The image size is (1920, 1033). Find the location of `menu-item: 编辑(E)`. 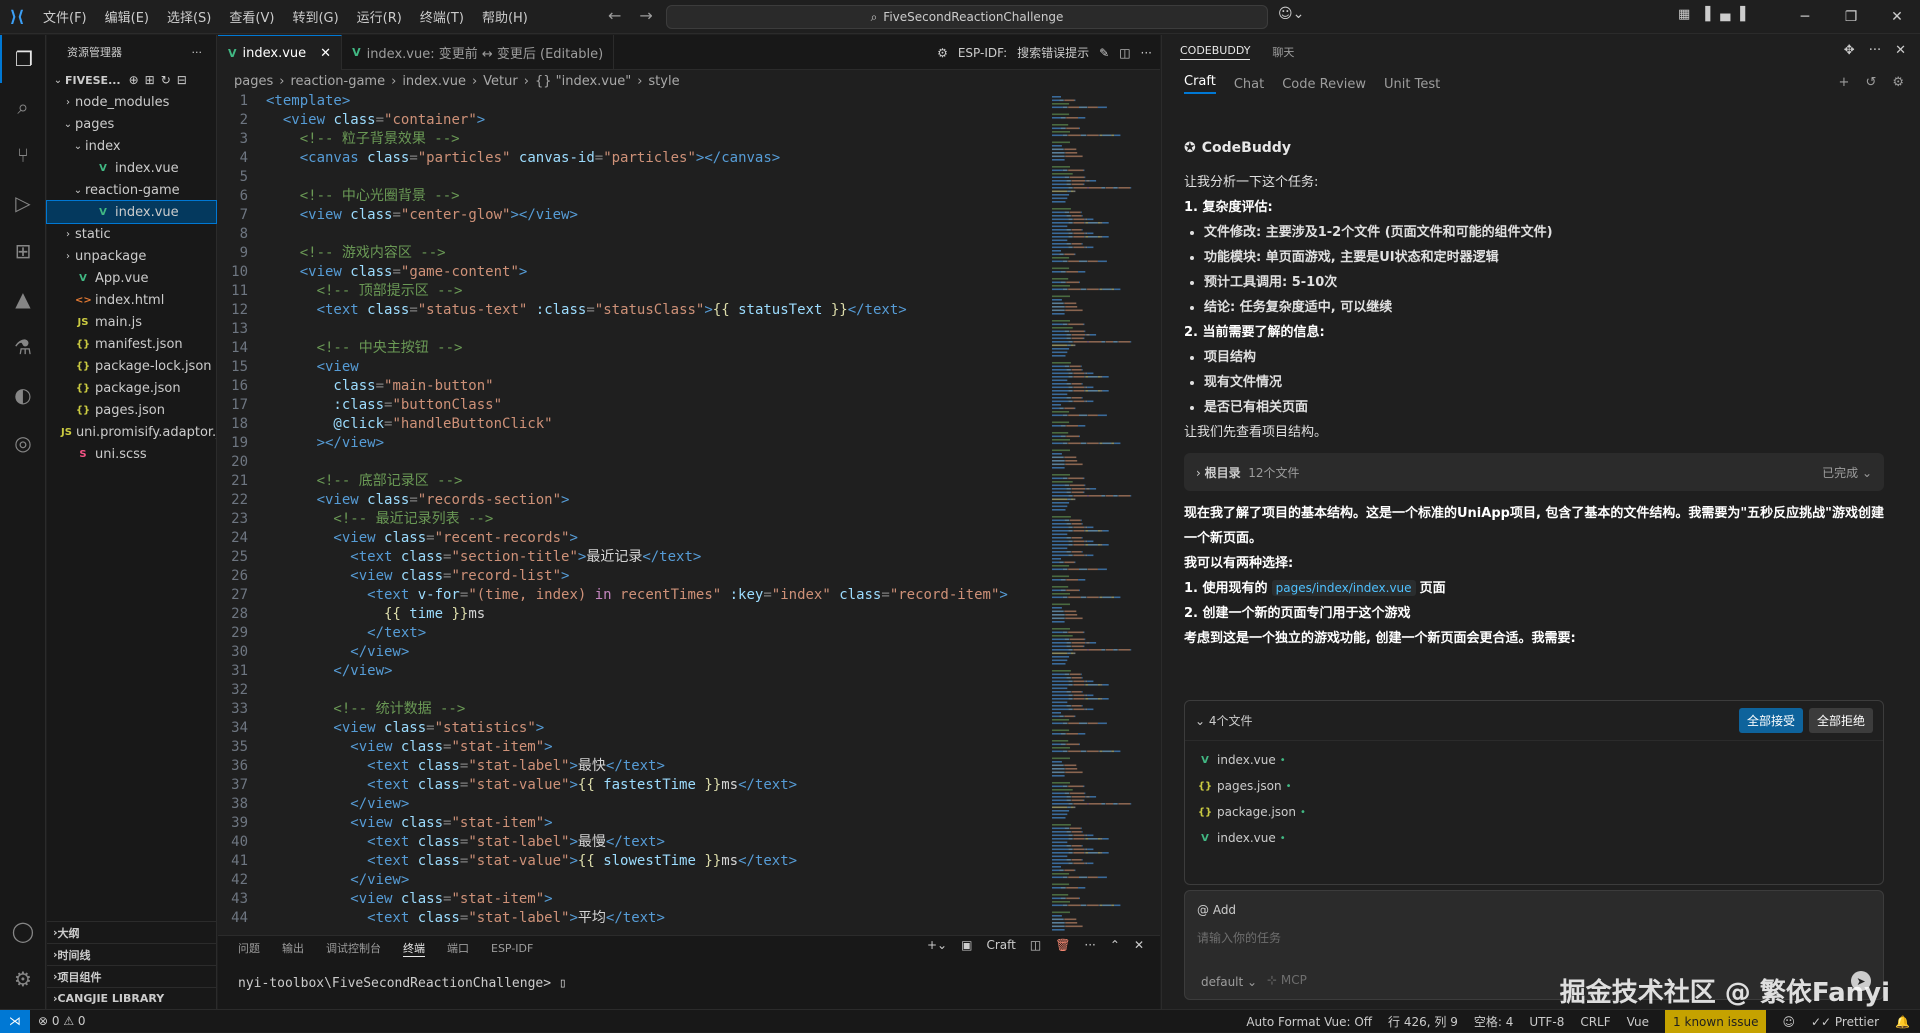

menu-item: 编辑(E) is located at coordinates (127, 16).